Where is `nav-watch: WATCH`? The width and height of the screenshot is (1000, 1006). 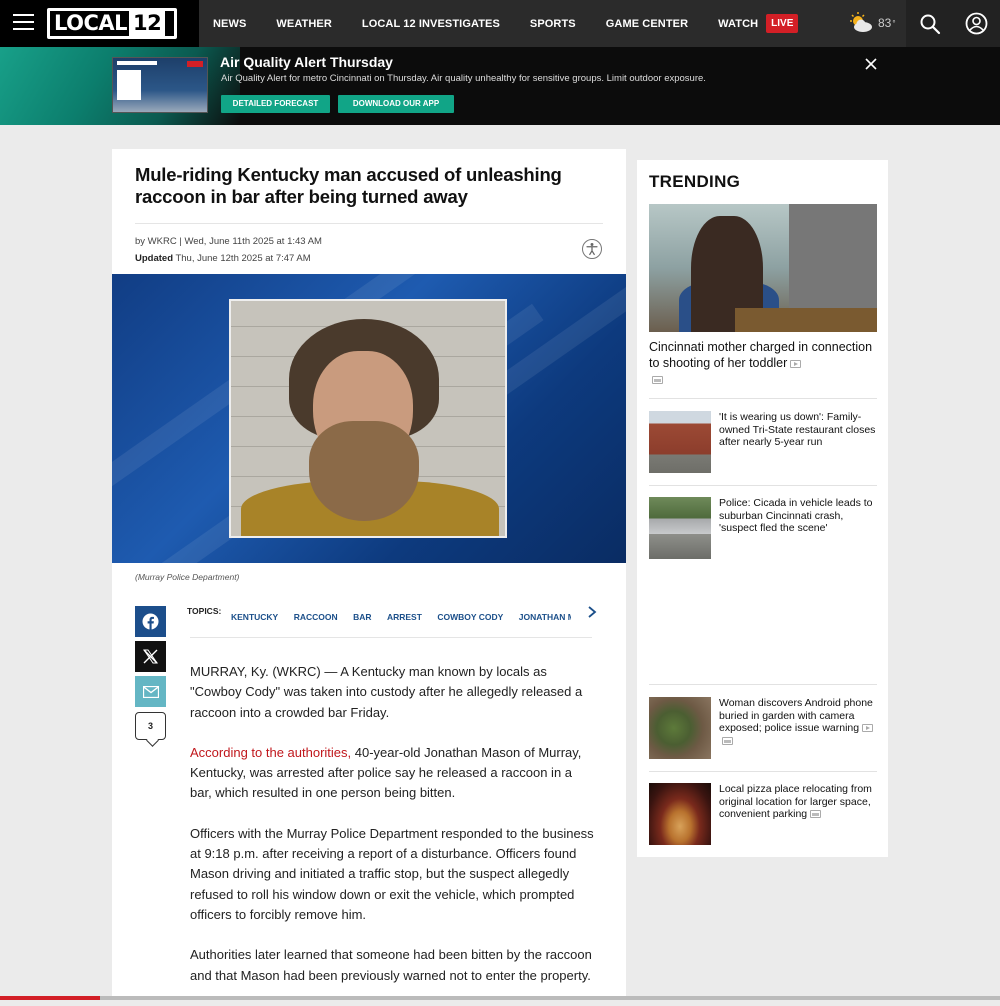
nav-watch: WATCH is located at coordinates (738, 24).